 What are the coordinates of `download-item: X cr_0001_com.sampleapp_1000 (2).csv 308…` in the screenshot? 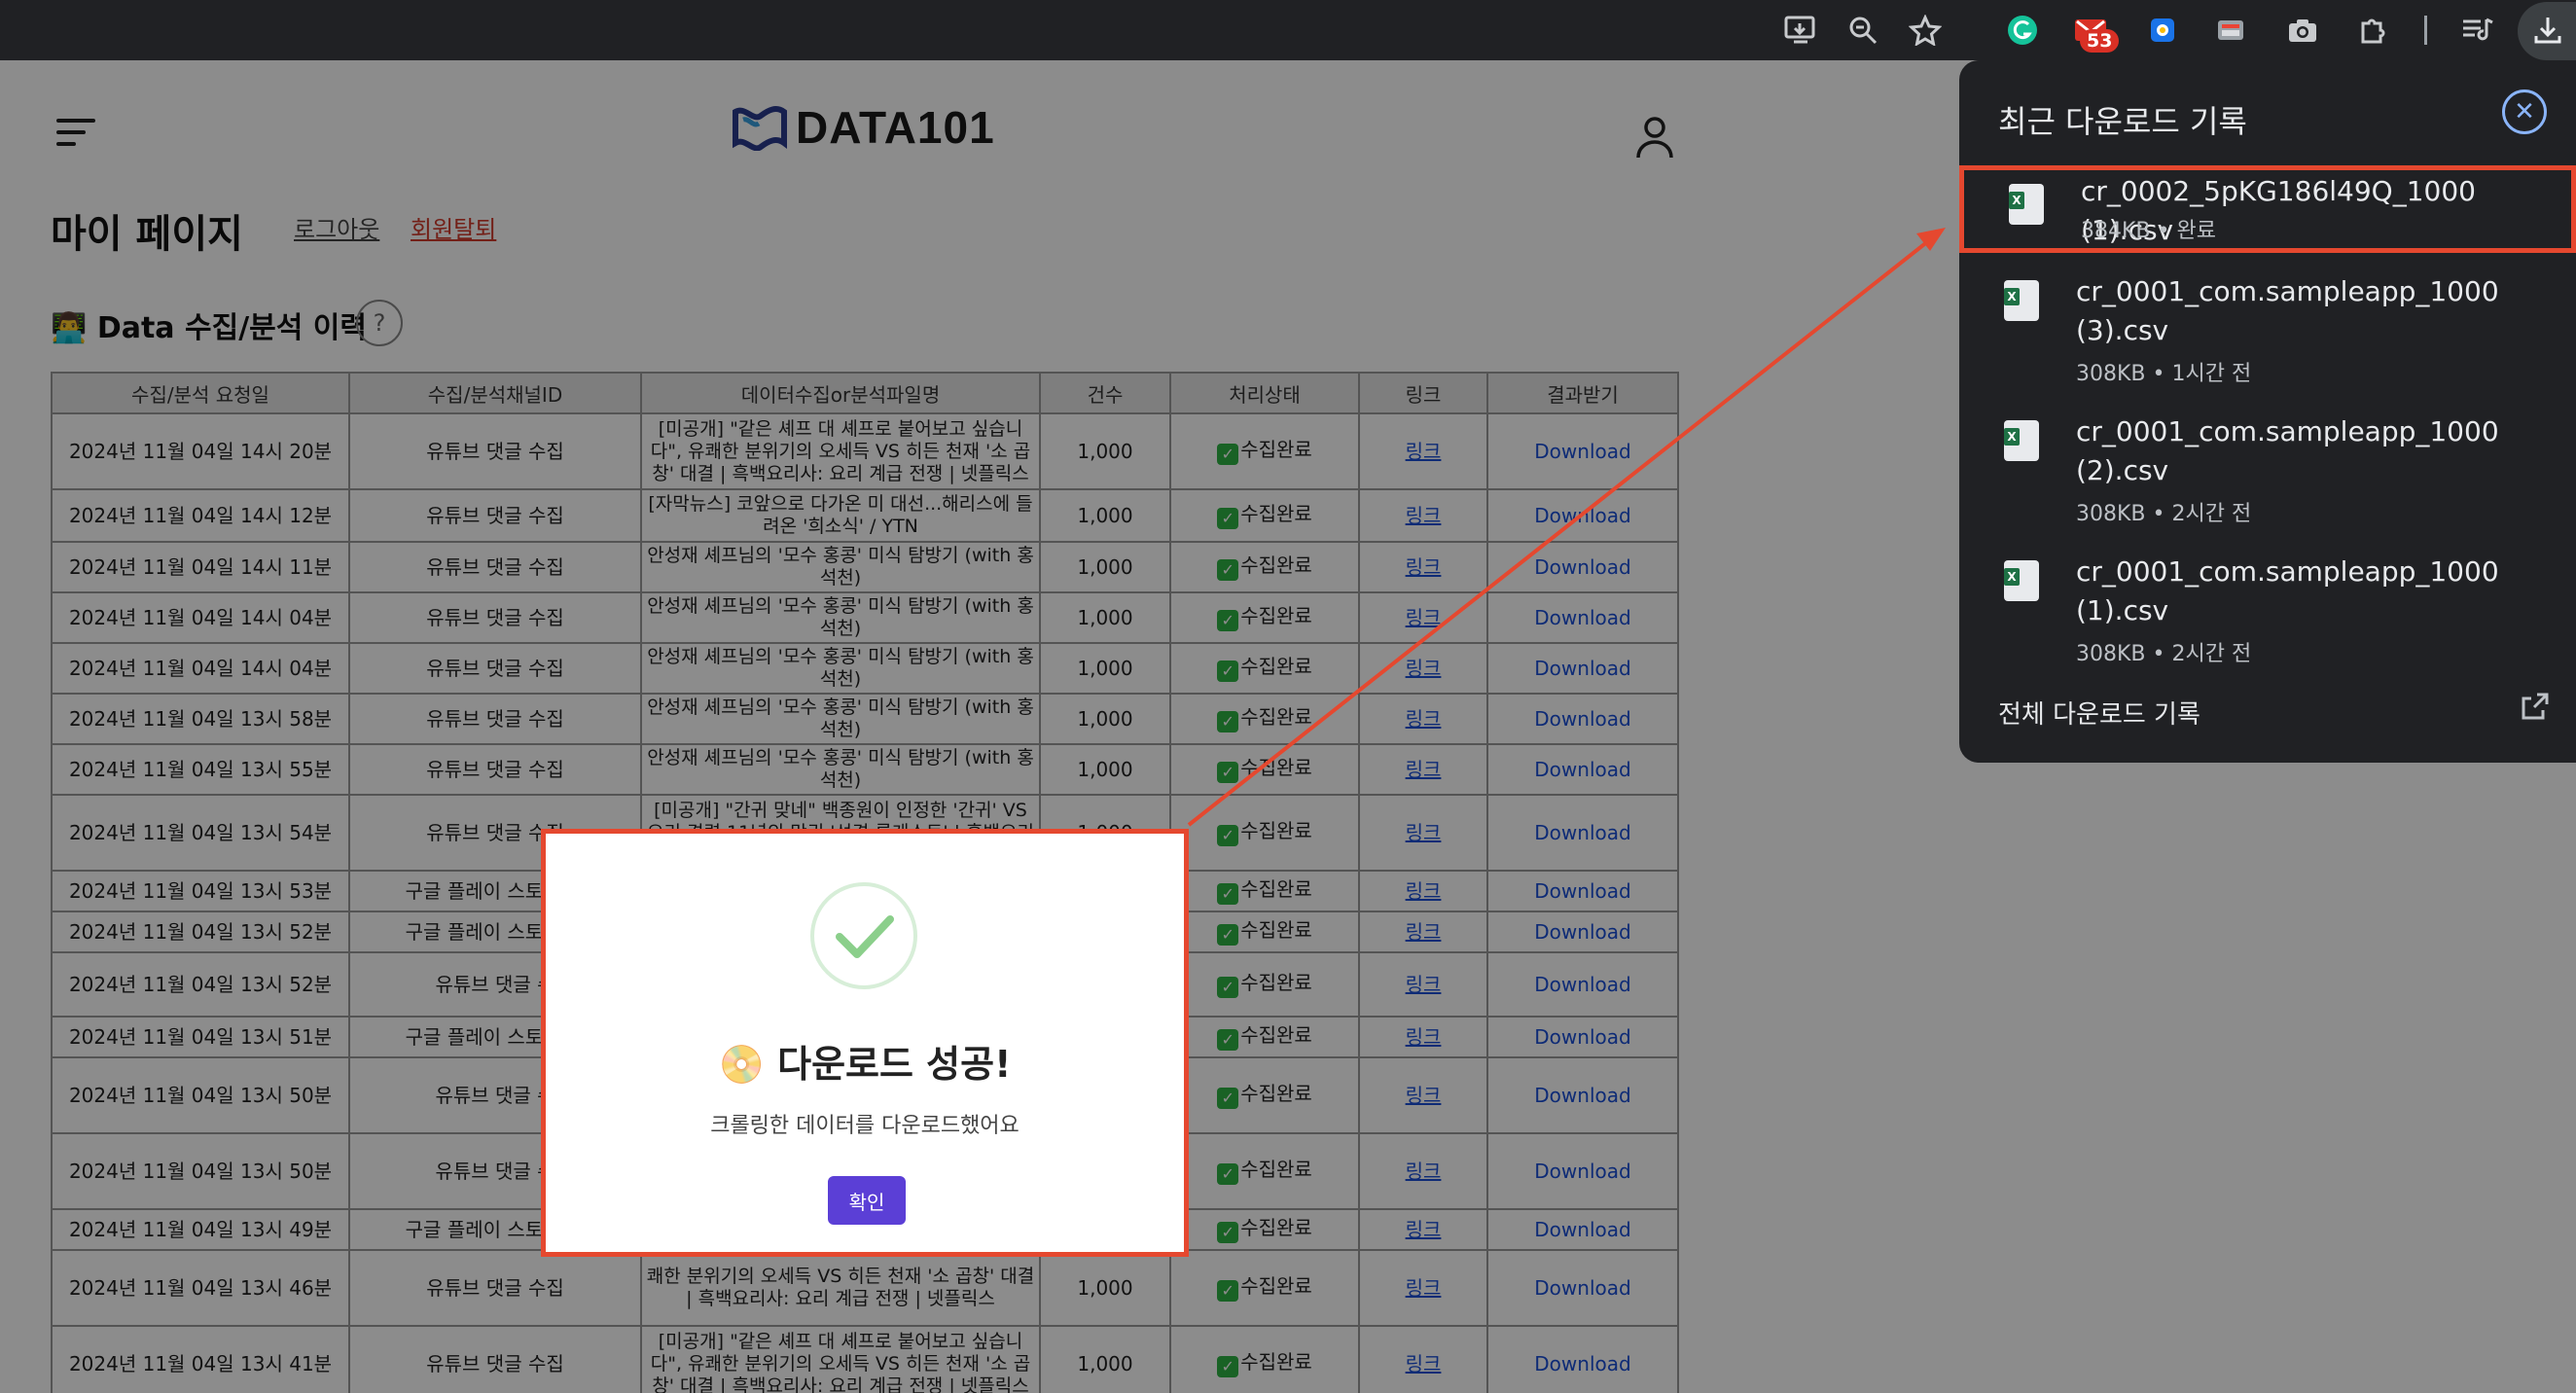 It's located at (2267, 470).